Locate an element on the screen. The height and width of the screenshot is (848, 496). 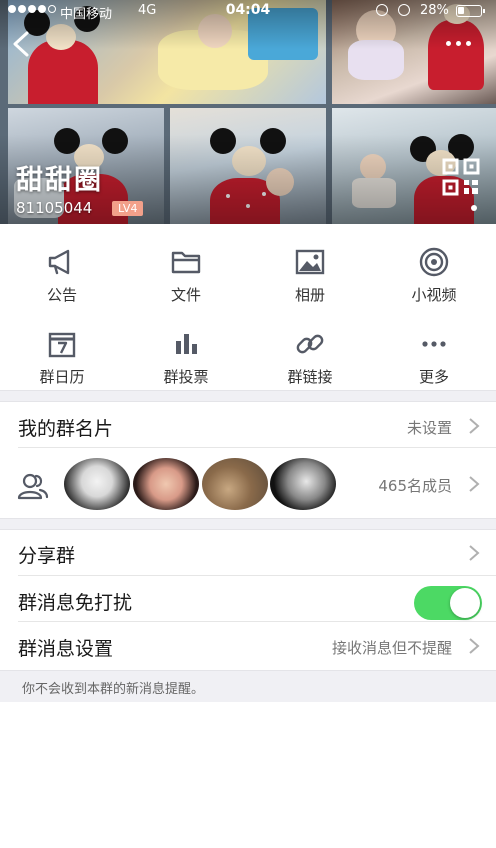
message-settings-value: 接收消息但不提醒 is located at coordinates (391, 648).